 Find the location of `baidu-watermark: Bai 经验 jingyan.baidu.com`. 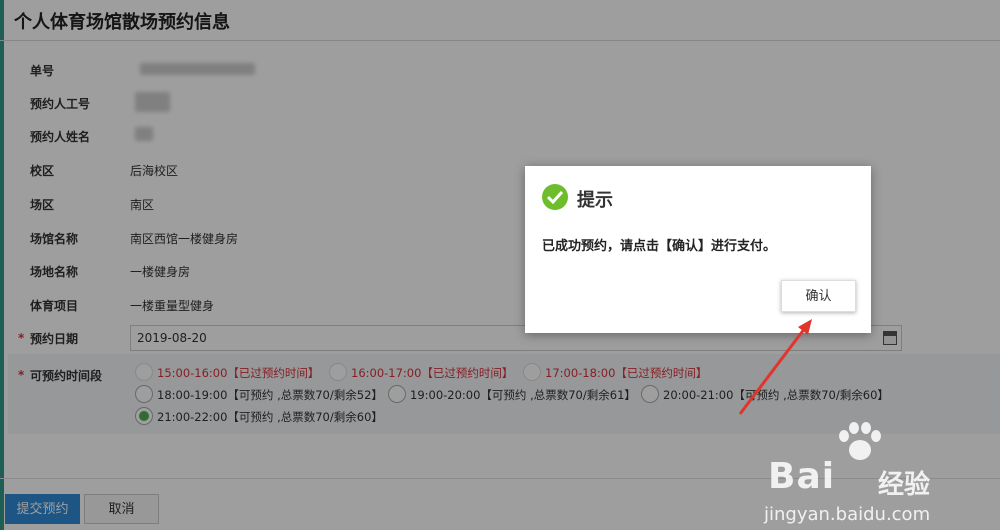

baidu-watermark: Bai 经验 jingyan.baidu.com is located at coordinates (880, 475).